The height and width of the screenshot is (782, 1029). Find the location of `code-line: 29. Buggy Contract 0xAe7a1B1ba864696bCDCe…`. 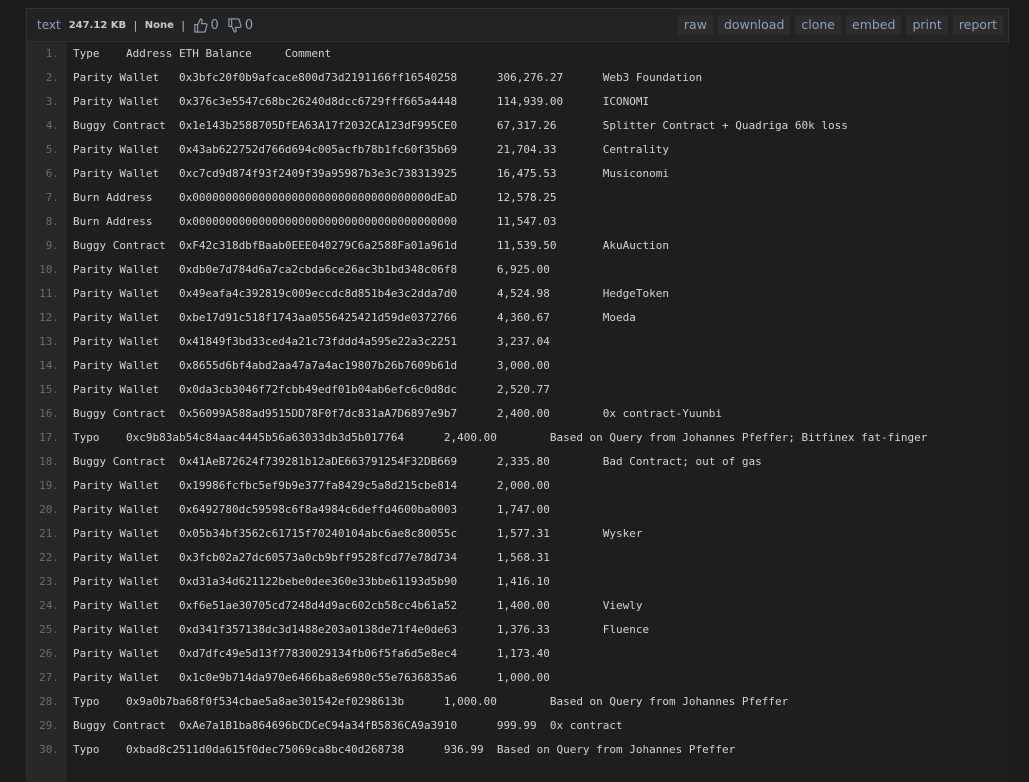

code-line: 29. Buggy Contract 0xAe7a1B1ba864696bCDCe… is located at coordinates (517, 726).